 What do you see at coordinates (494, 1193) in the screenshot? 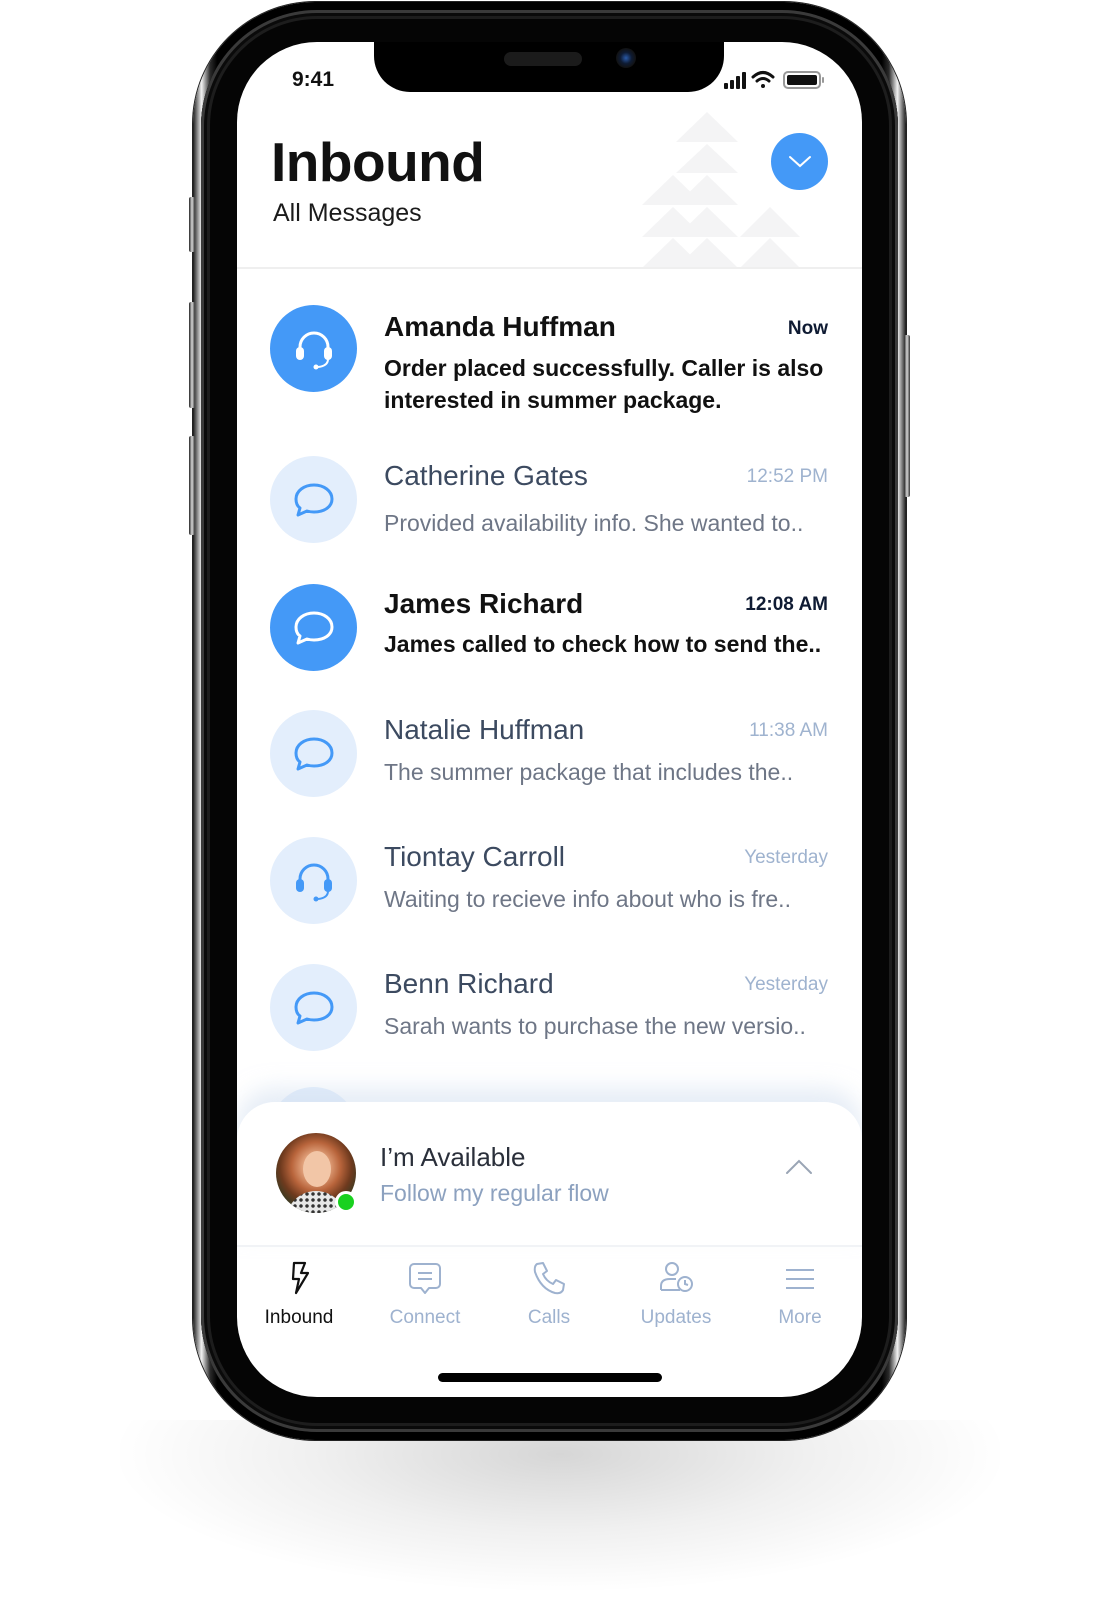
I see `availability-subtitle: Follow my regular flow` at bounding box center [494, 1193].